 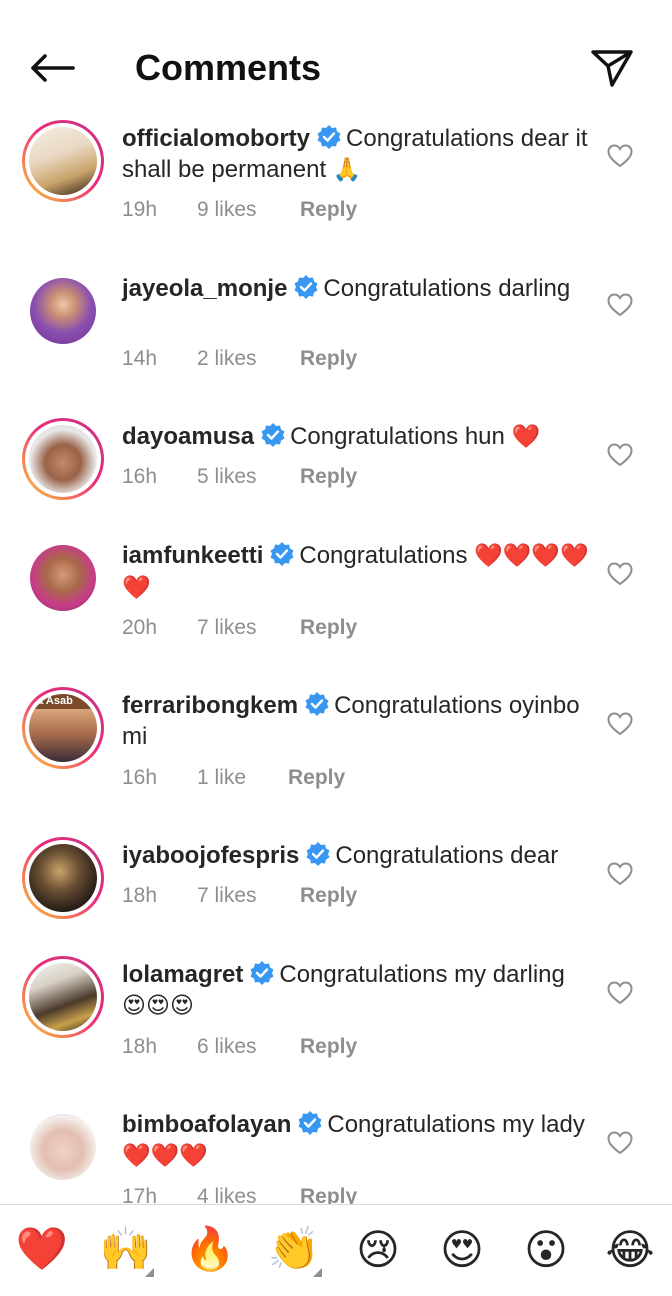 I want to click on surprised-face-emoji-icon: 😮, so click(x=546, y=1249).